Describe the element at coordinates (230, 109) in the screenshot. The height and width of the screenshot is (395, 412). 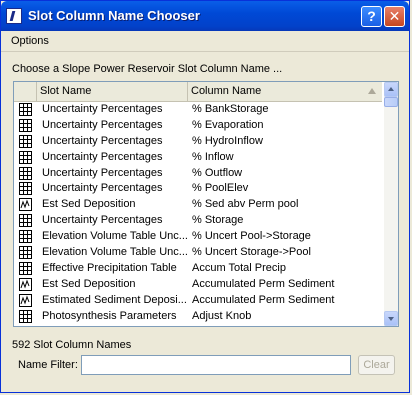
I see `column-name-cell: % BankStorage` at that location.